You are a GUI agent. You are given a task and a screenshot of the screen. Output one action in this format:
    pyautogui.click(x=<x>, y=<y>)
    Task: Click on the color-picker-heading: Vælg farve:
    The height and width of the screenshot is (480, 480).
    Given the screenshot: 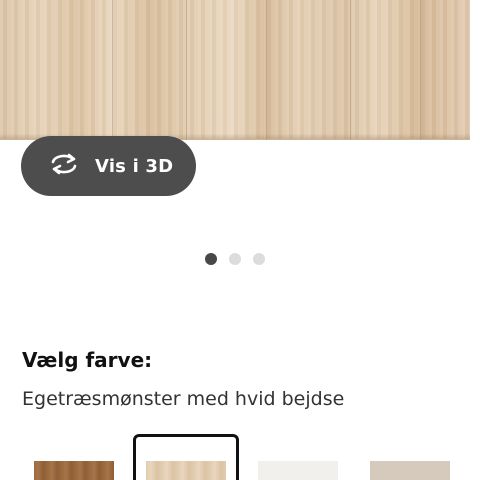 What is the action you would take?
    pyautogui.click(x=87, y=360)
    